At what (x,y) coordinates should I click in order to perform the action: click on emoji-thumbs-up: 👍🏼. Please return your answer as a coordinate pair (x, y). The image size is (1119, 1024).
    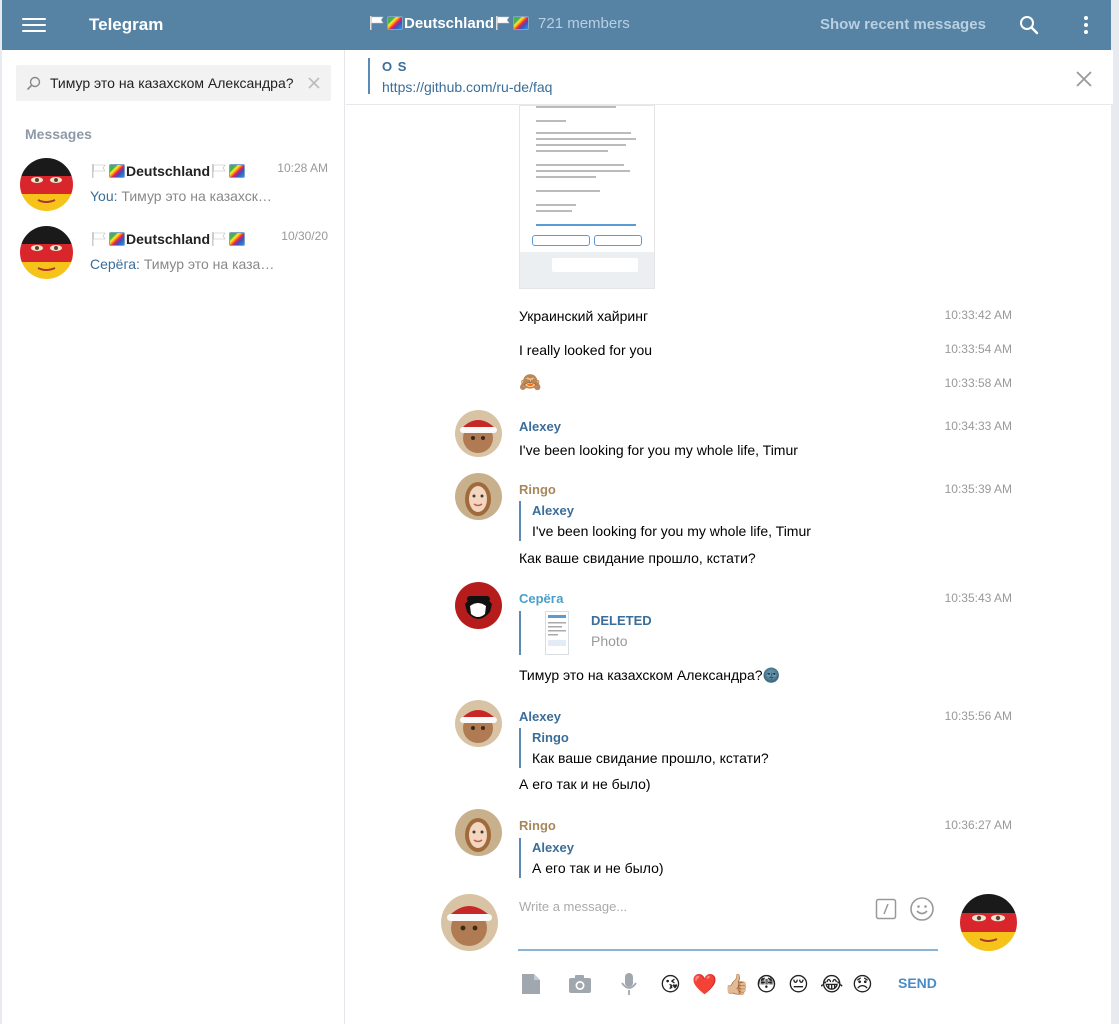
    Looking at the image, I should click on (736, 984).